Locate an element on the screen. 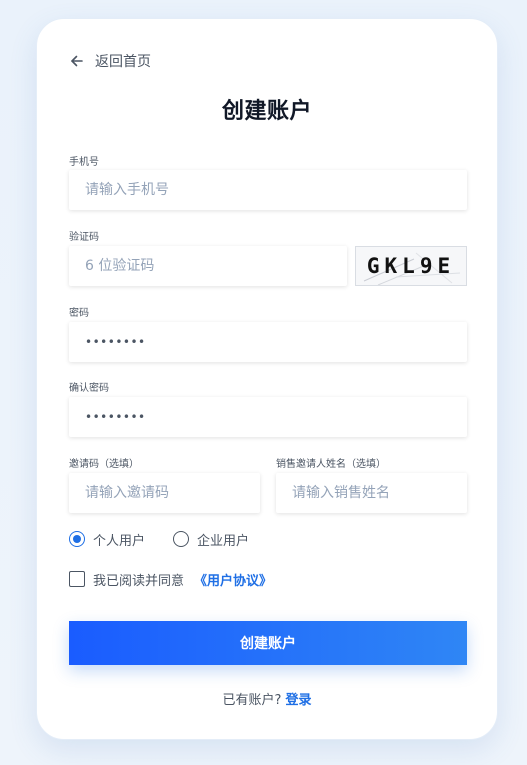 The height and width of the screenshot is (765, 527). radio-unchecked-icon is located at coordinates (181, 539).